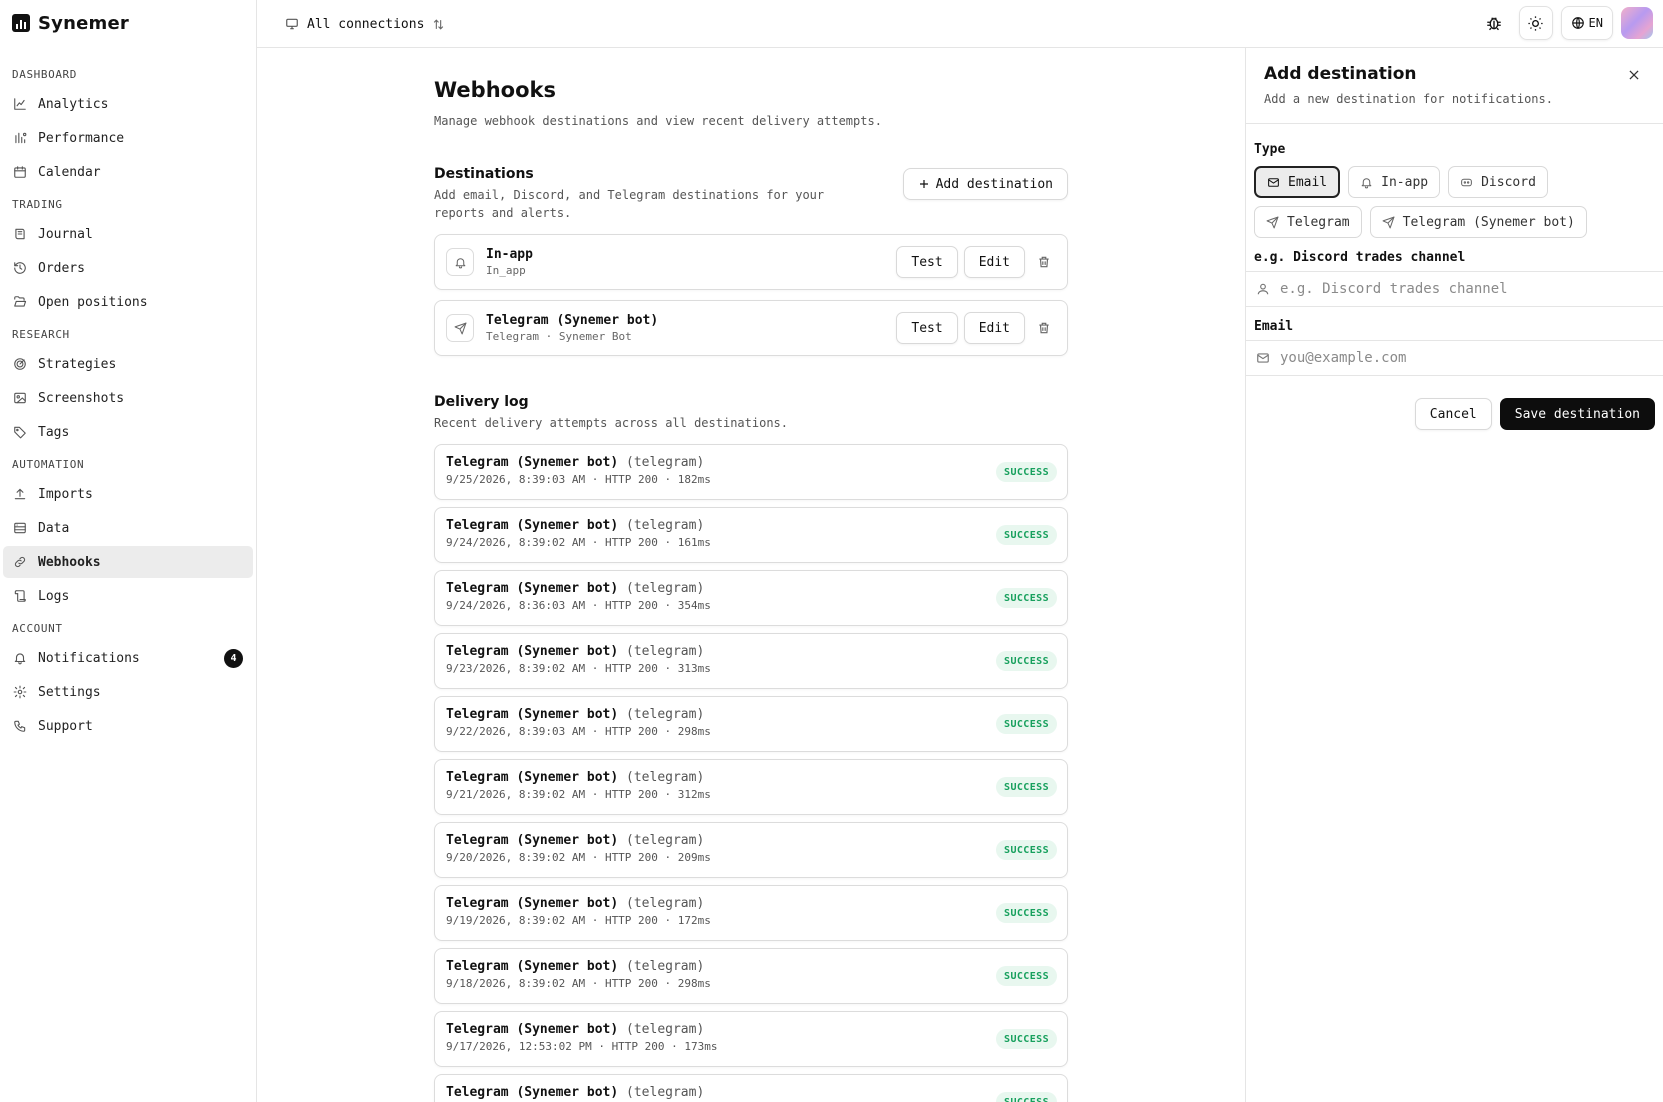  What do you see at coordinates (1445, 289) in the screenshot?
I see `name-input` at bounding box center [1445, 289].